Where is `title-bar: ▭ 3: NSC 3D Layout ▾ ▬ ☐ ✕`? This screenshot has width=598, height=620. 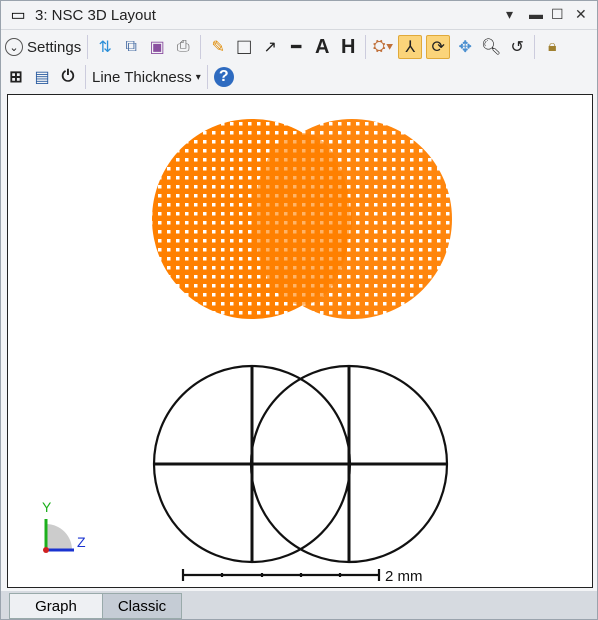 title-bar: ▭ 3: NSC 3D Layout ▾ ▬ ☐ ✕ is located at coordinates (299, 15).